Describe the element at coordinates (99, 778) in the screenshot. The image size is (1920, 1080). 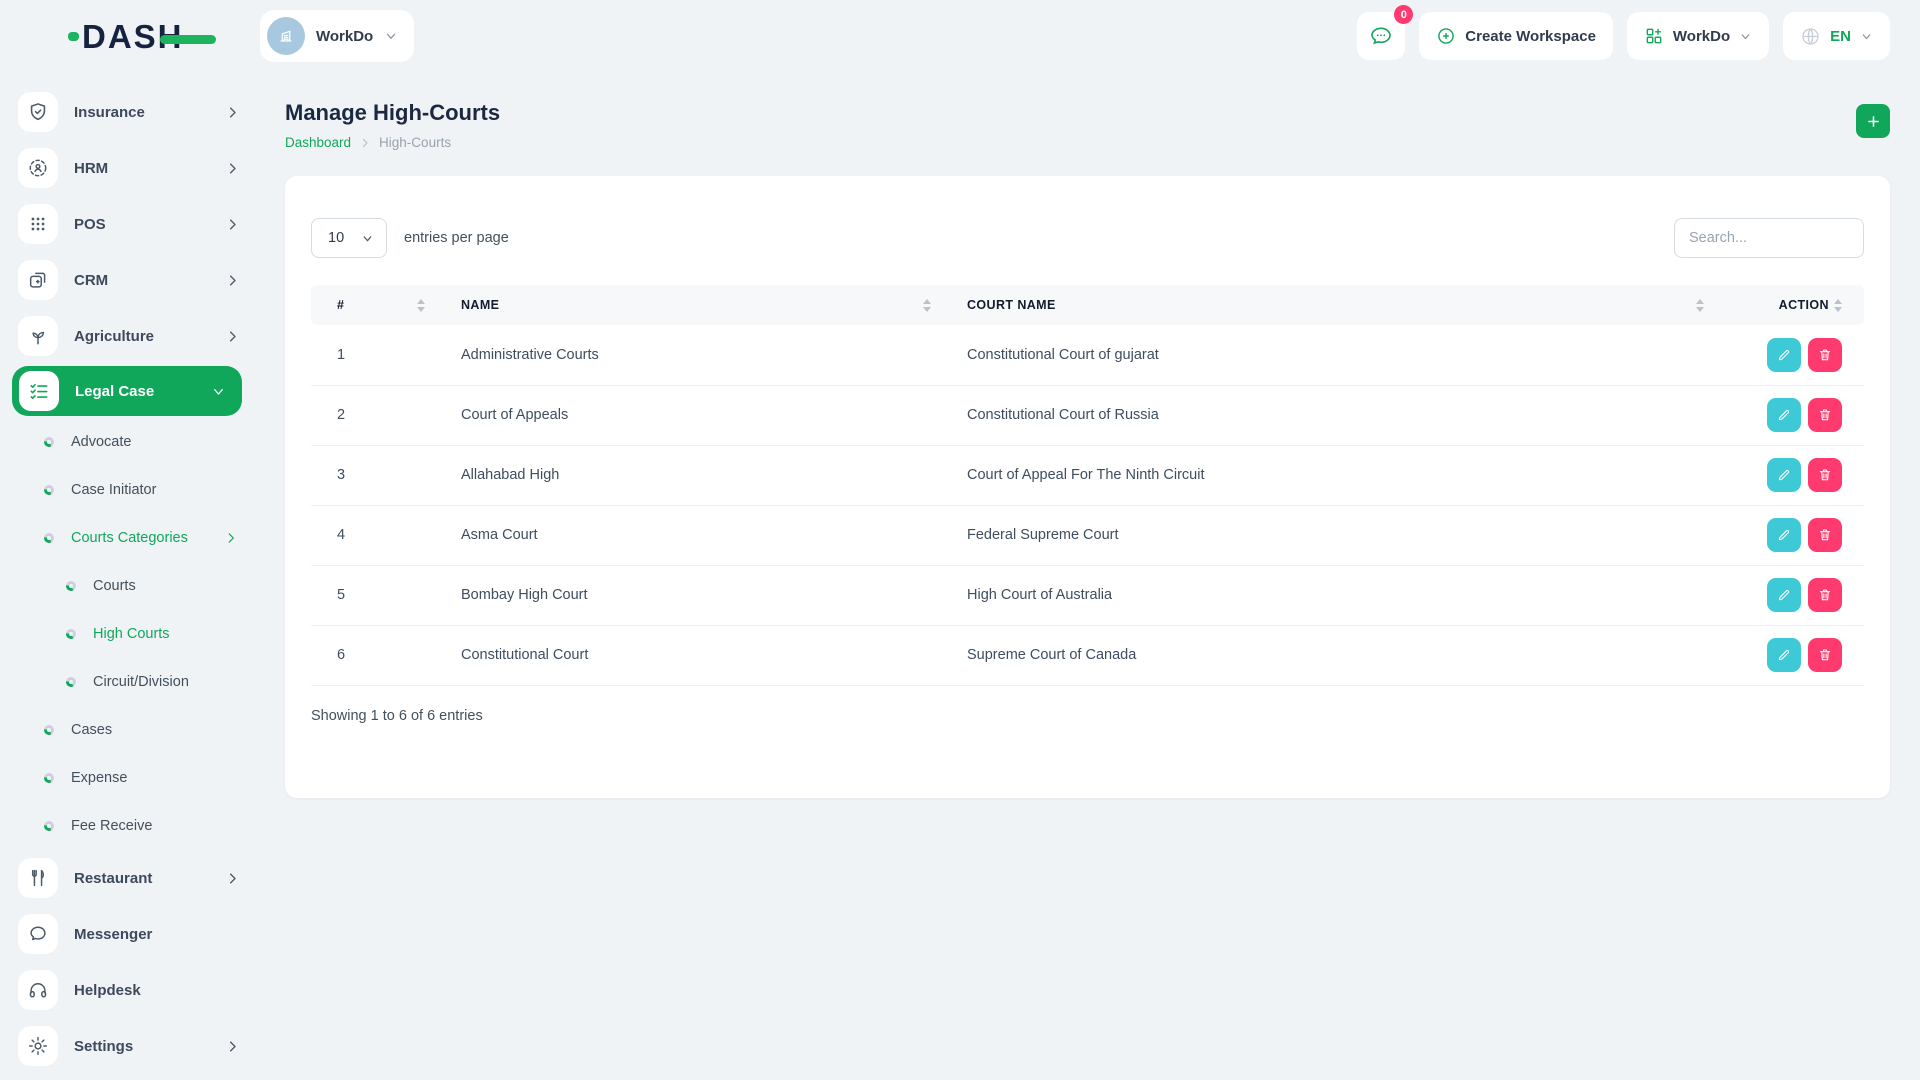
I see `sidebar-subitem-label: Expense` at that location.